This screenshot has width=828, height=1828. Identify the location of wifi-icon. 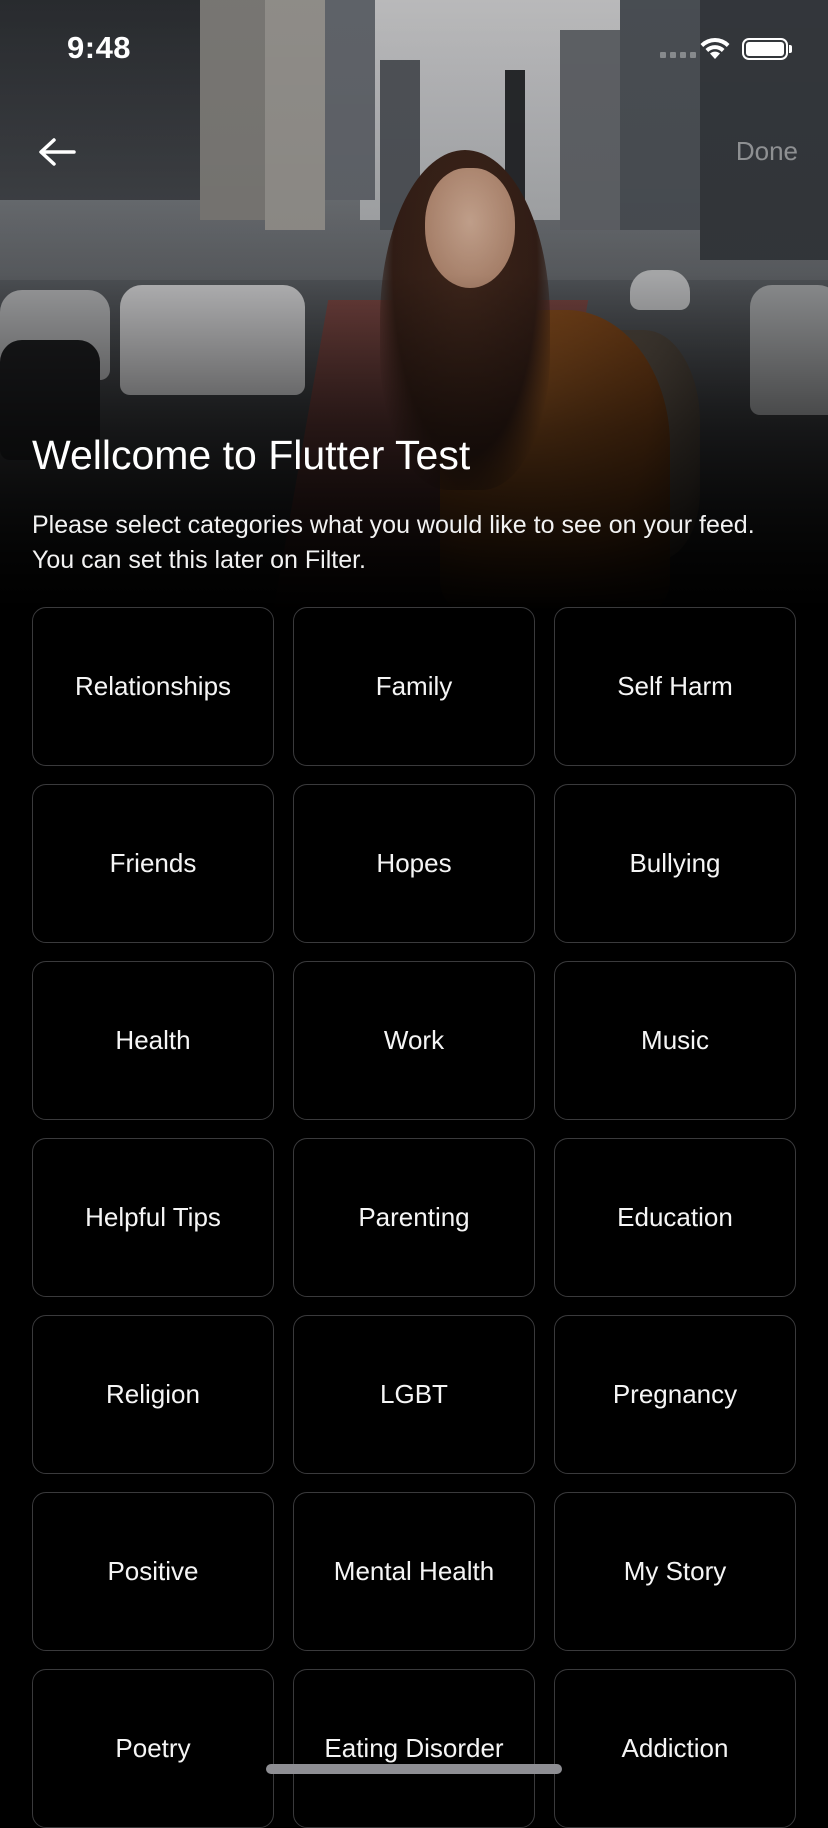
(715, 48).